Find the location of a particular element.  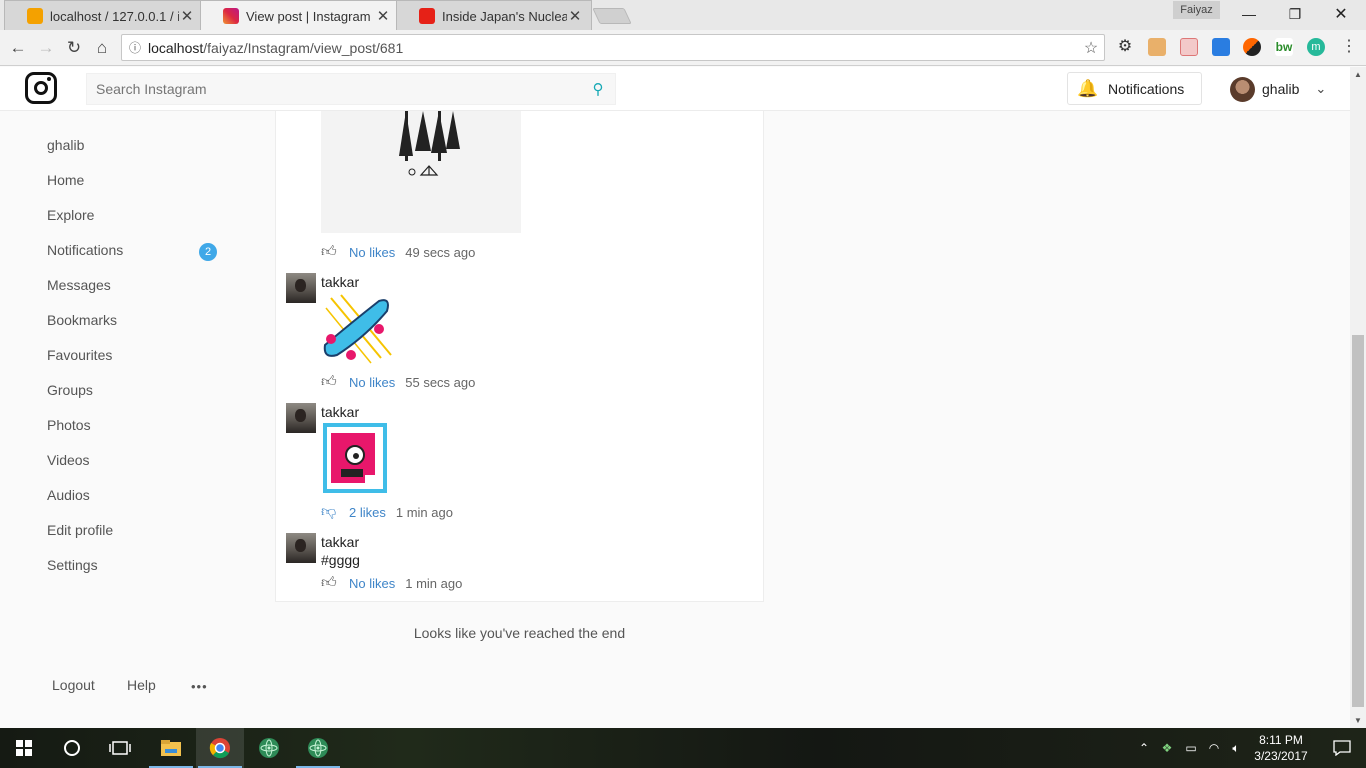

post-meta: 👍︎ No likes 1 min ago is located at coordinates (391, 583).